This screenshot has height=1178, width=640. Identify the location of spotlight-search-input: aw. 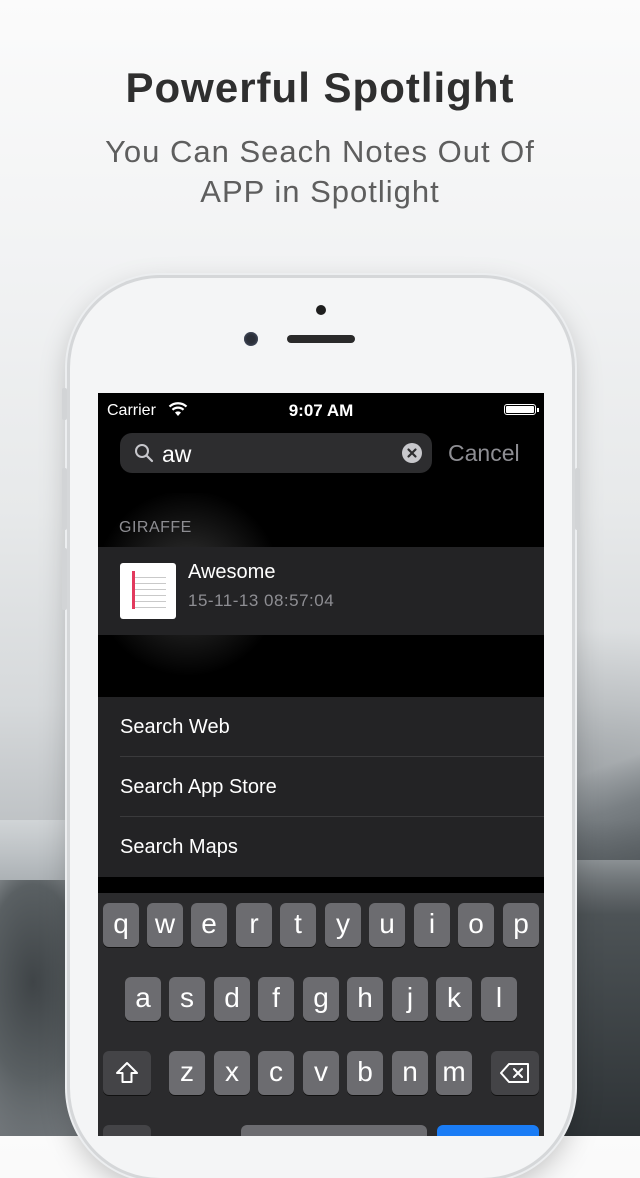
(276, 453).